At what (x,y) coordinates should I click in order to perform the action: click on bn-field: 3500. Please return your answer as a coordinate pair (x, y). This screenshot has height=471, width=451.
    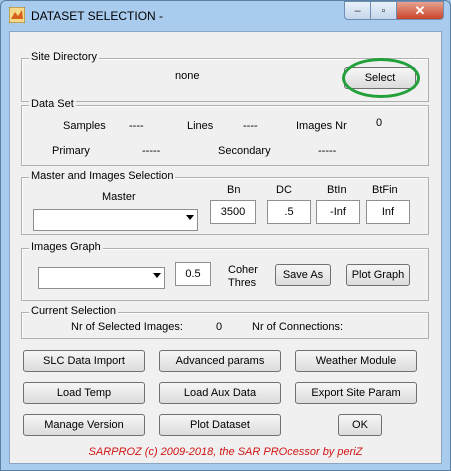
    Looking at the image, I should click on (233, 212).